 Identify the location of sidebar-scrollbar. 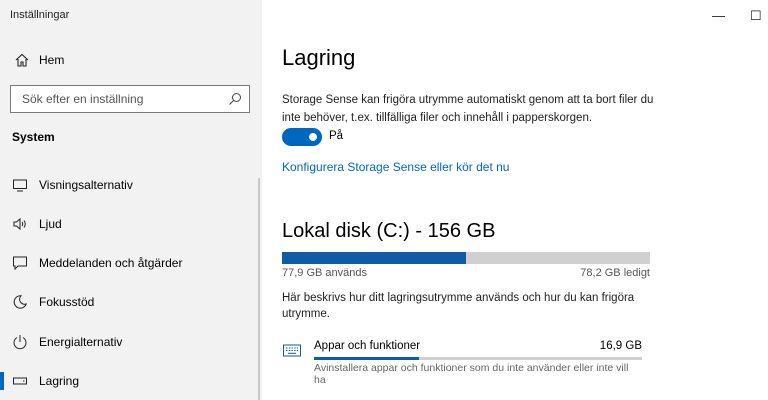
(259, 289).